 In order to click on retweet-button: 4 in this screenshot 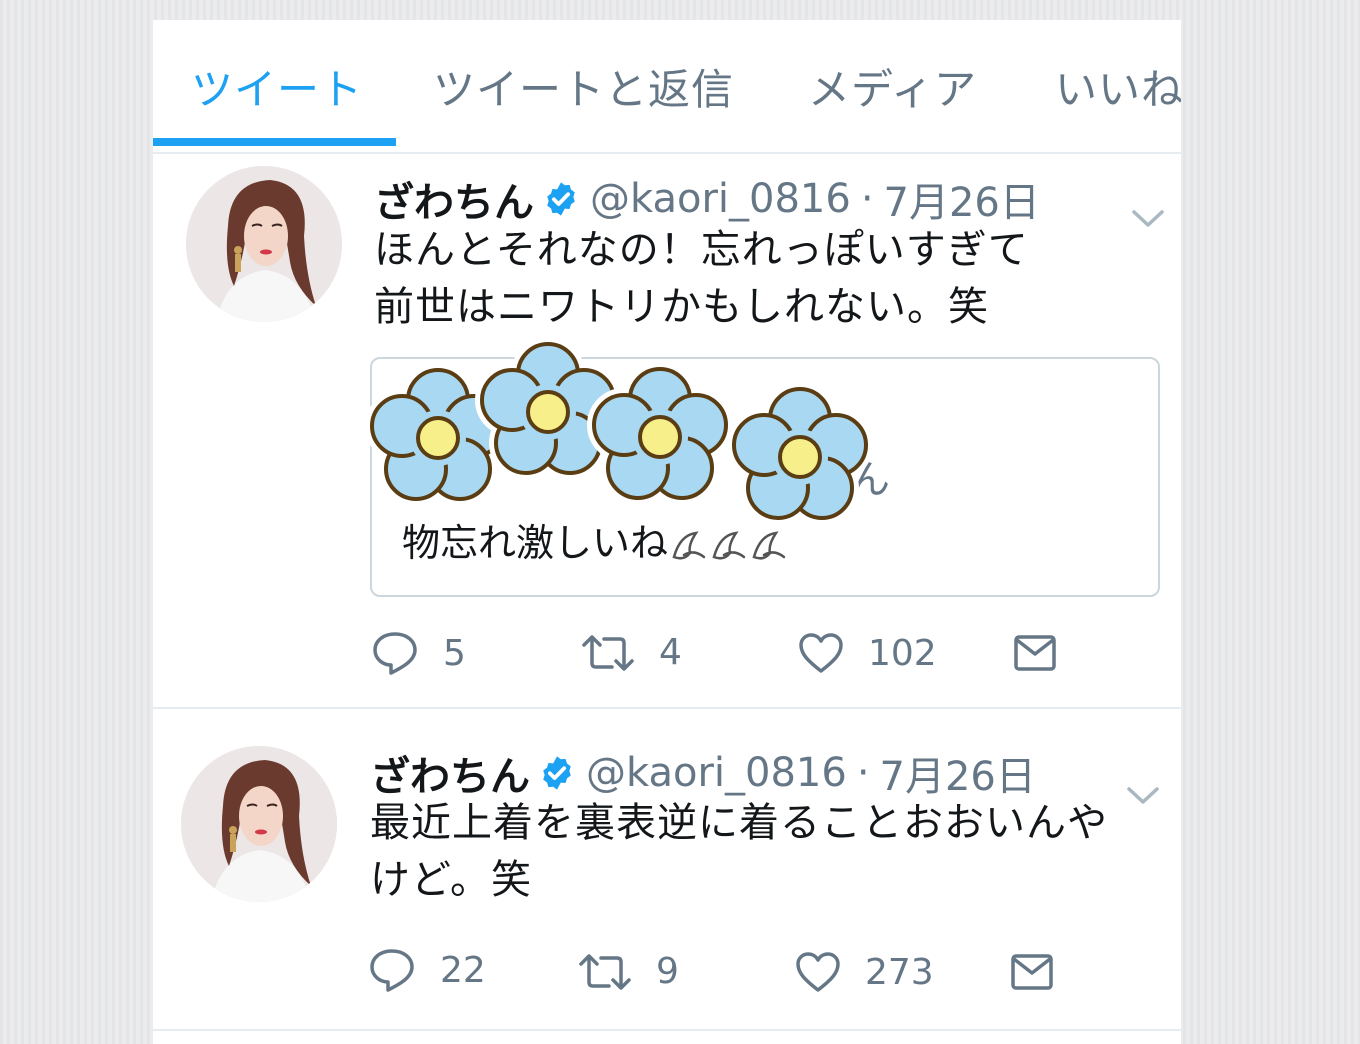, I will do `click(631, 652)`.